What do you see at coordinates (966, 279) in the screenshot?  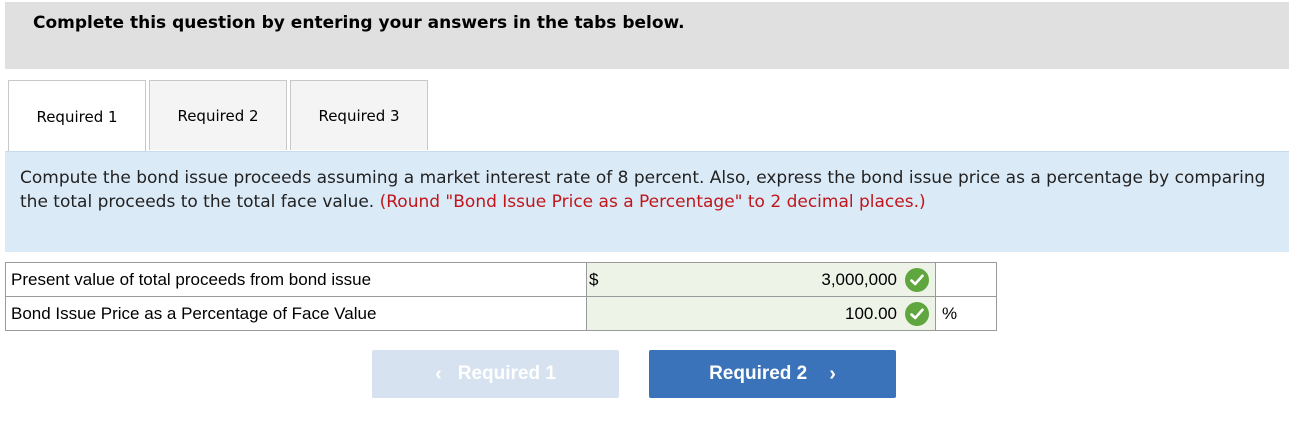 I see `unit-cell` at bounding box center [966, 279].